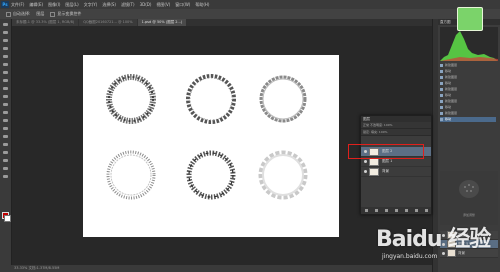 Image resolution: width=500 pixels, height=272 pixels. I want to click on marquee-tool-icon, so click(5, 32).